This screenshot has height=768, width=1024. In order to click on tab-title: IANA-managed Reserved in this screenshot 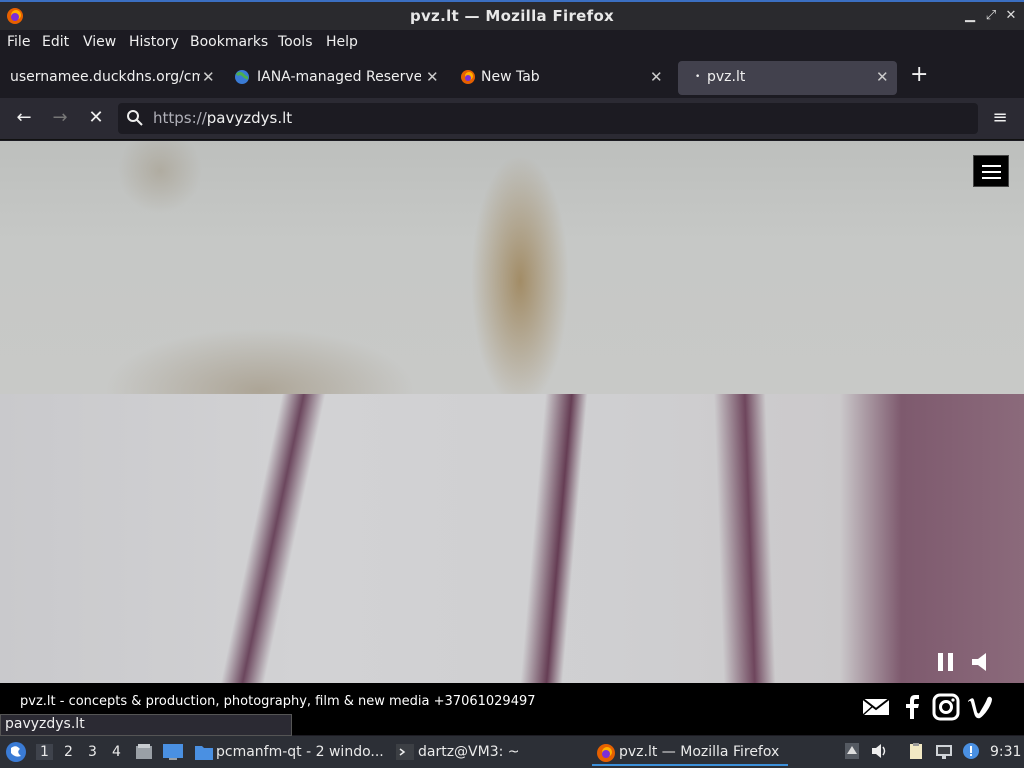, I will do `click(339, 77)`.